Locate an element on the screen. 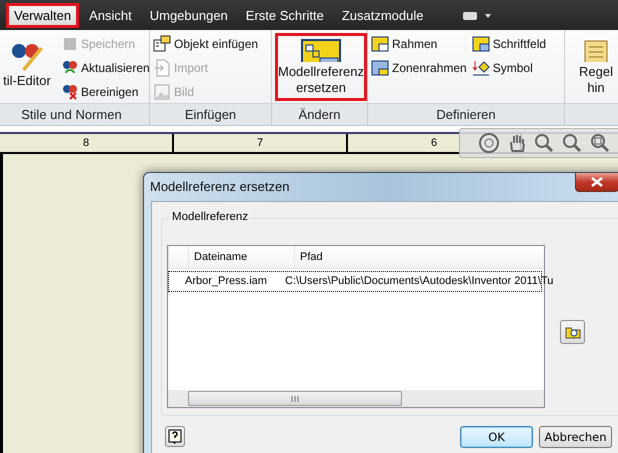  ribbon-button: til-Editor is located at coordinates (28, 67).